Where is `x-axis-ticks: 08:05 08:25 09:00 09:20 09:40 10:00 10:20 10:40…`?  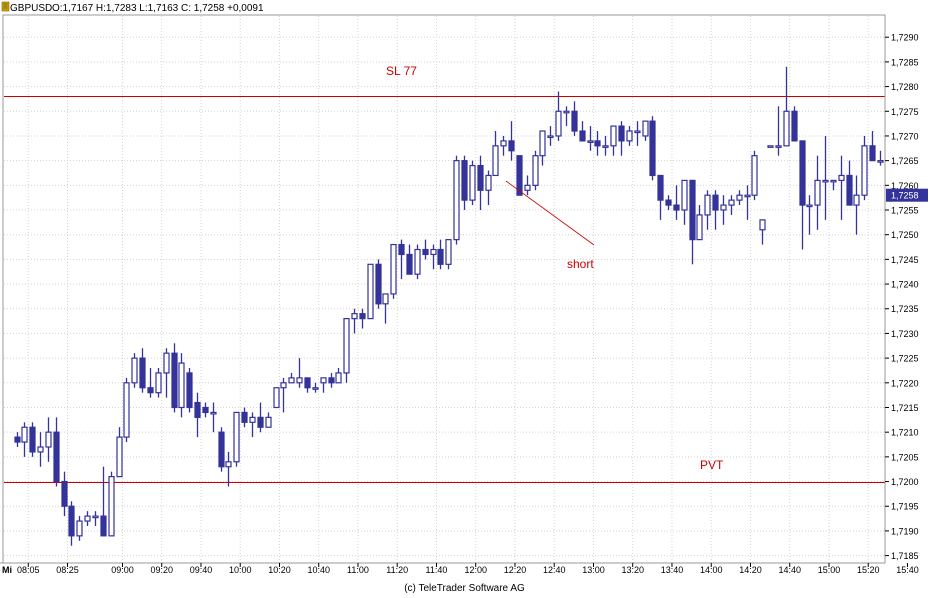
x-axis-ticks: 08:05 08:25 09:00 09:20 09:40 10:00 10:20 10:40… is located at coordinates (468, 569).